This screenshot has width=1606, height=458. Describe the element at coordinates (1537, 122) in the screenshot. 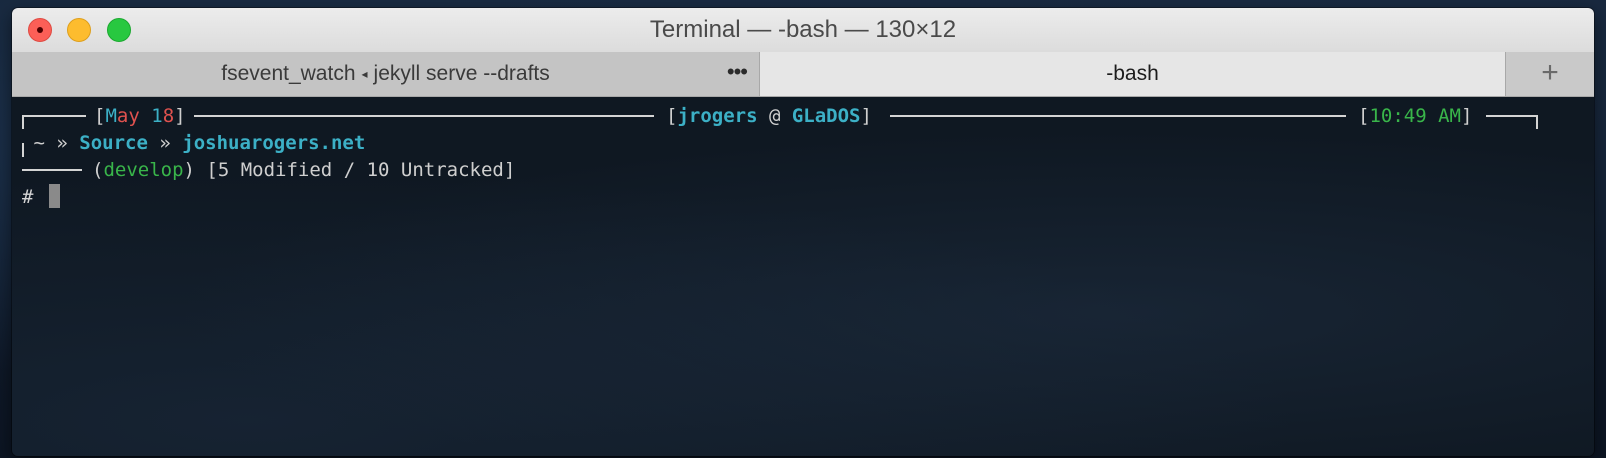

I see `corner-top-right` at that location.